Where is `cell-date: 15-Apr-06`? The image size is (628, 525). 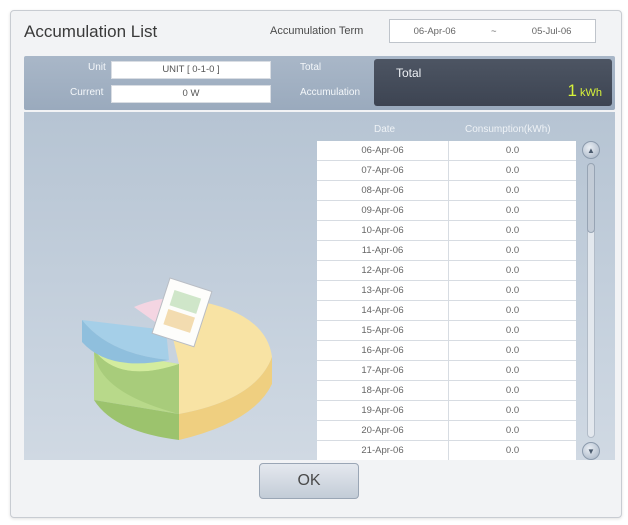 cell-date: 15-Apr-06 is located at coordinates (383, 330).